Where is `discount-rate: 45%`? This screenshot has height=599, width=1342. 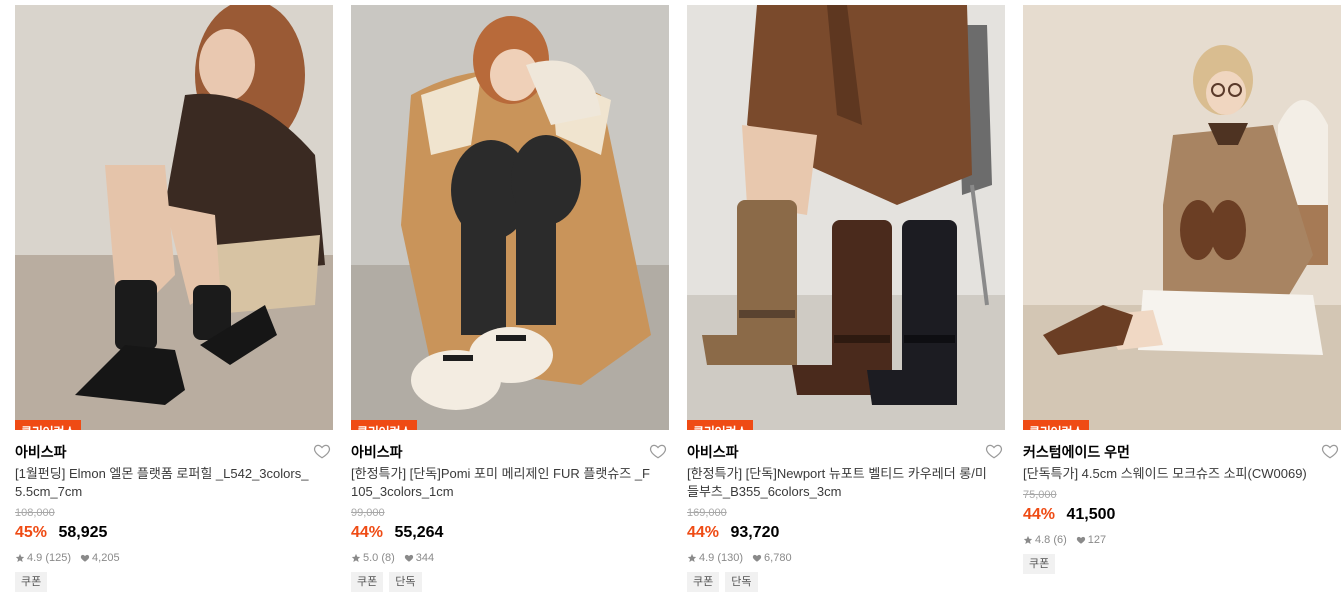 discount-rate: 45% is located at coordinates (31, 532).